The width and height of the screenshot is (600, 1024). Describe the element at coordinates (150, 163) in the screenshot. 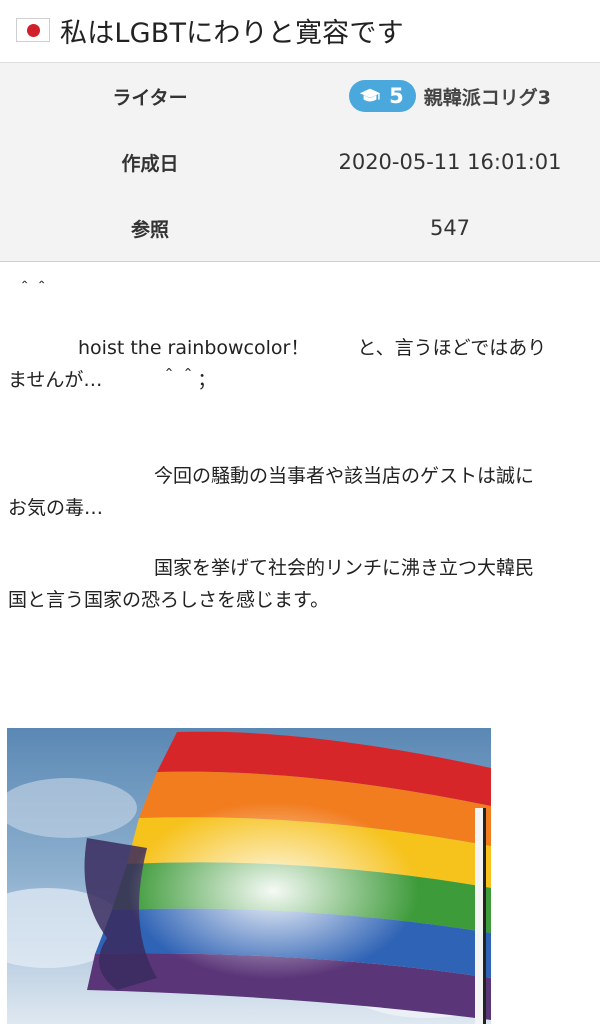

I see `date-label: 作成日` at that location.